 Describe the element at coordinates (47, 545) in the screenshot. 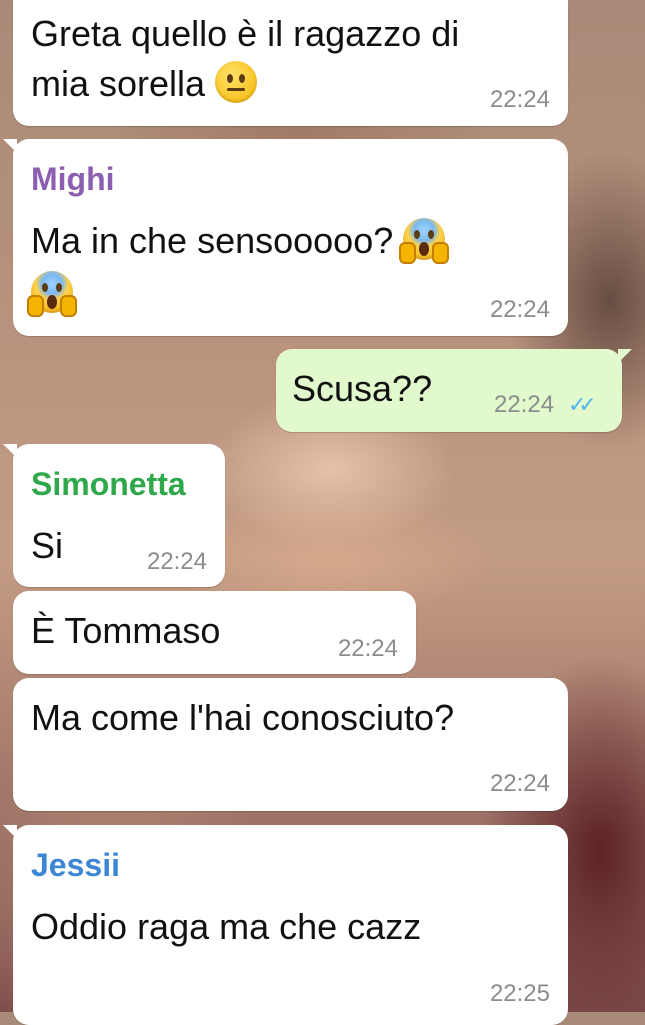

I see `message-text: Si` at that location.